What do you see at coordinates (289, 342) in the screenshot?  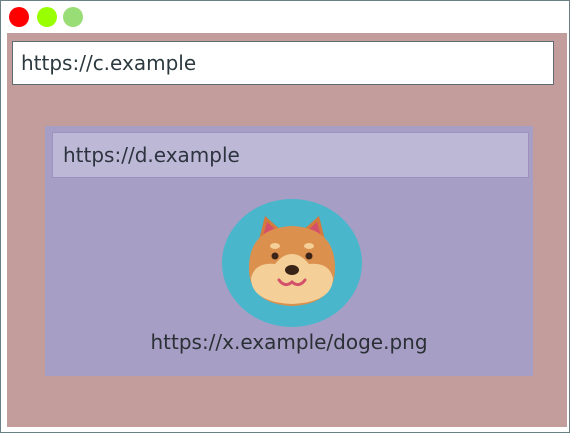 I see `image-caption: https://x.example/doge.png` at bounding box center [289, 342].